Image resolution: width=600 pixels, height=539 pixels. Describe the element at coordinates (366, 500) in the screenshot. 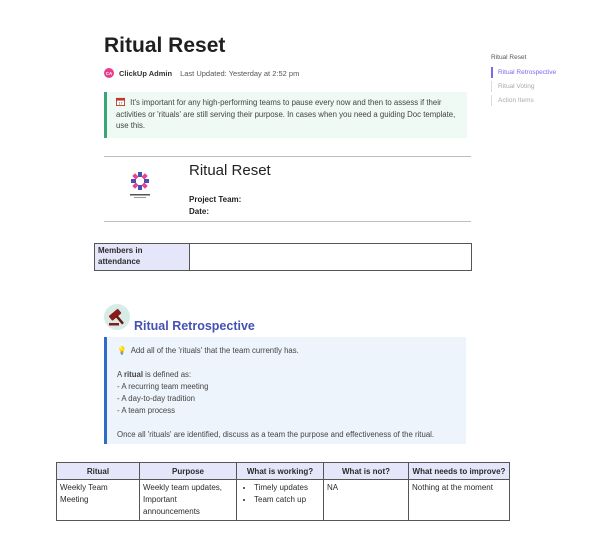

I see `cell-not: NA` at that location.